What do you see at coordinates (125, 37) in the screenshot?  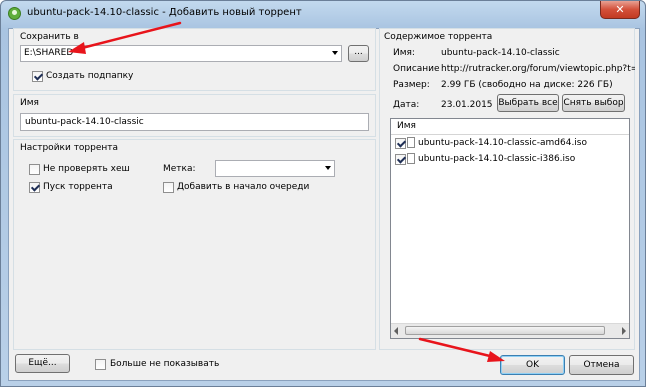 I see `annotation-arrow-save-path` at bounding box center [125, 37].